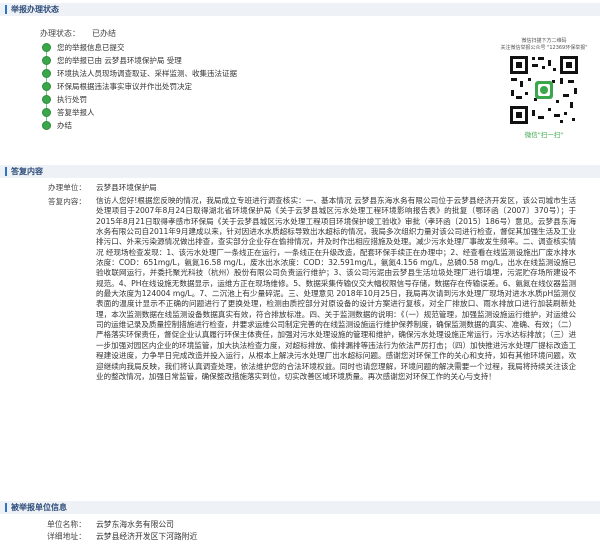 The height and width of the screenshot is (546, 600). I want to click on reported-unit-info: 单位名称： 云梦东海水务有限公司 详细地址： 云梦县经济开发区下河路附近, so click(300, 531).